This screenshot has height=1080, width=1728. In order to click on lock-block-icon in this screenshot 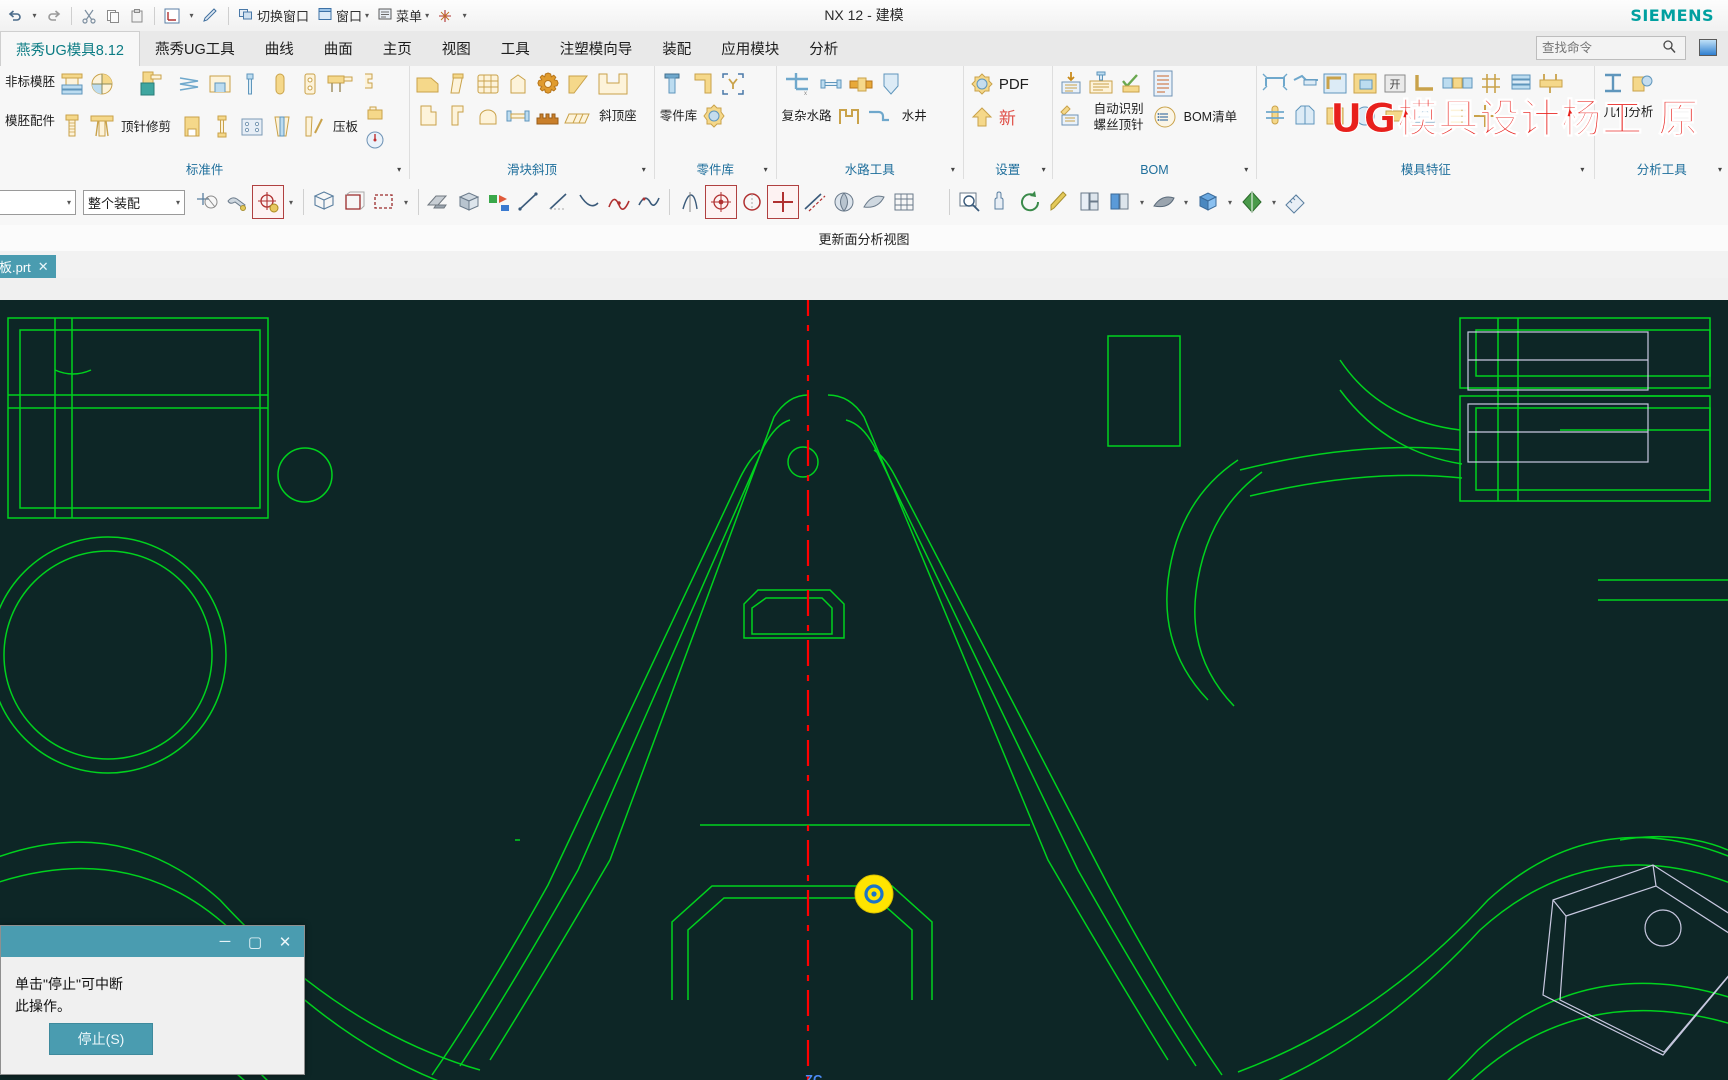, I will do `click(375, 114)`.